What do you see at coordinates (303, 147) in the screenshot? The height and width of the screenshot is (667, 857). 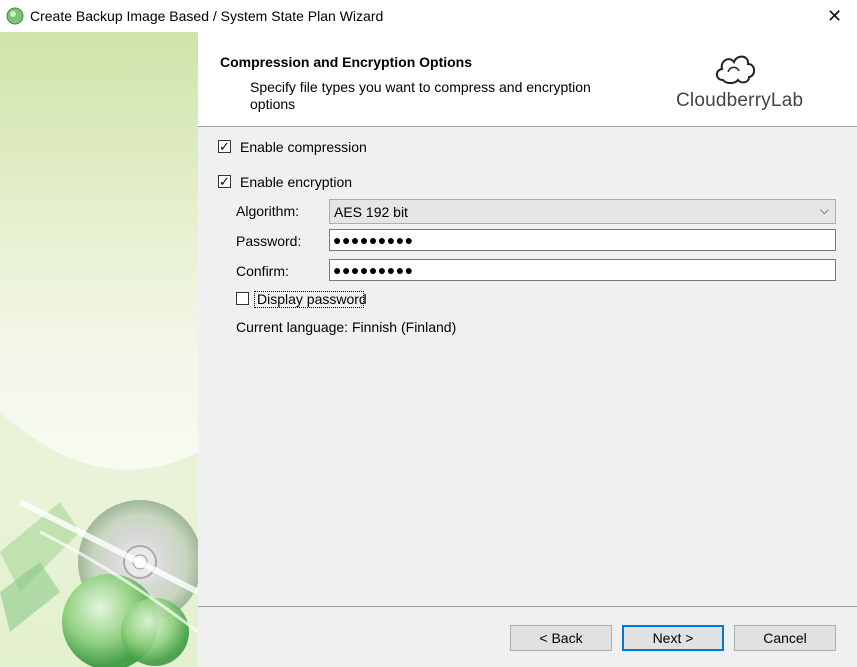 I see `enable-compression-label: Enable compression` at bounding box center [303, 147].